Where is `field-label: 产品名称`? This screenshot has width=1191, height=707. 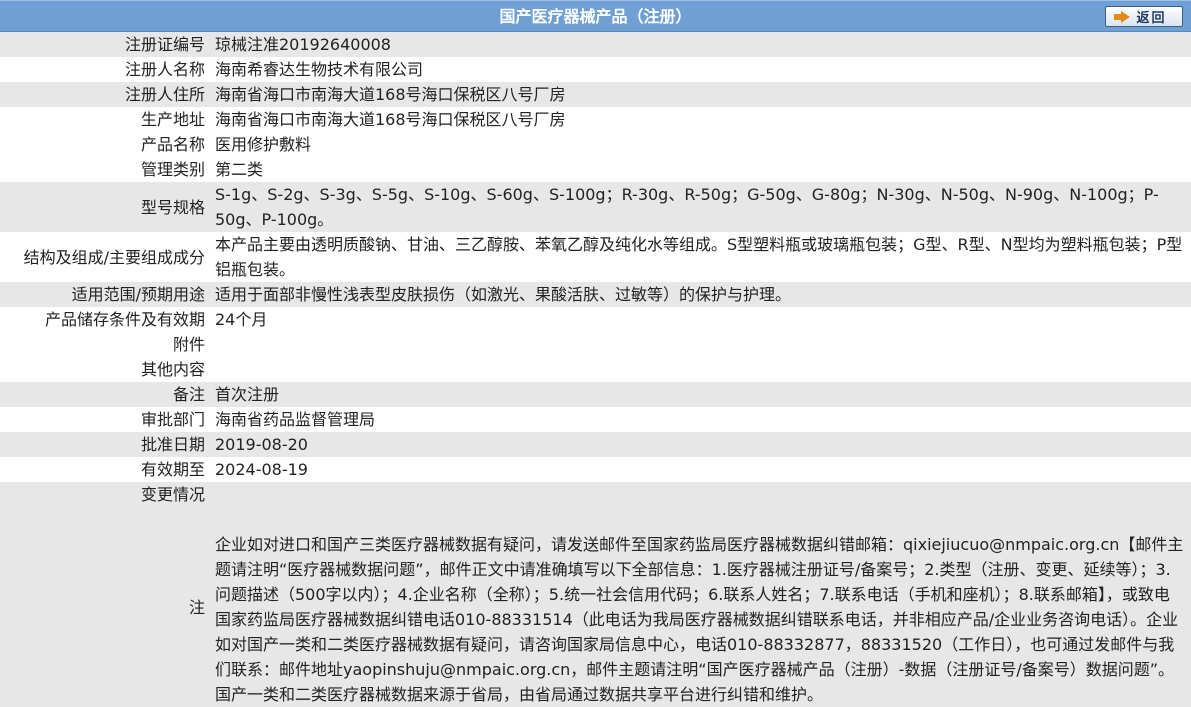 field-label: 产品名称 is located at coordinates (105, 144).